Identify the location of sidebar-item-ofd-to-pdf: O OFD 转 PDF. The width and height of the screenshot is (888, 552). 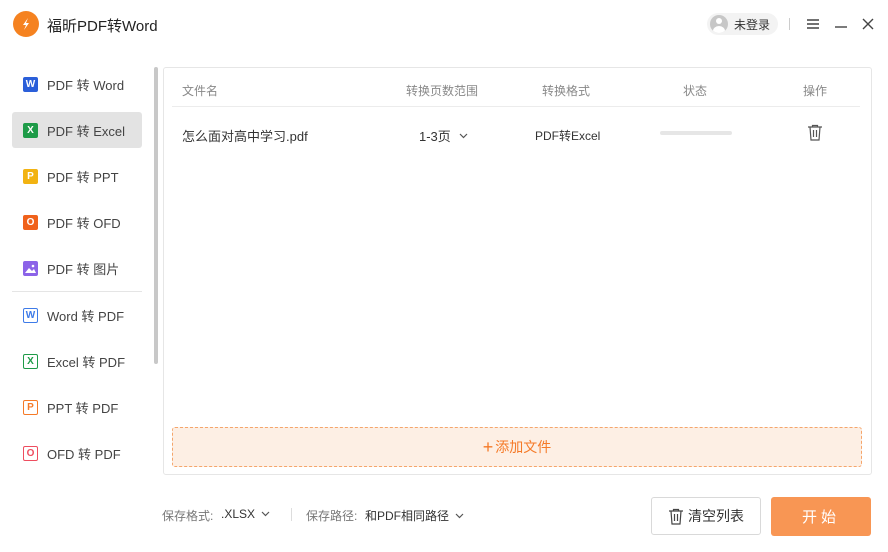
(77, 453).